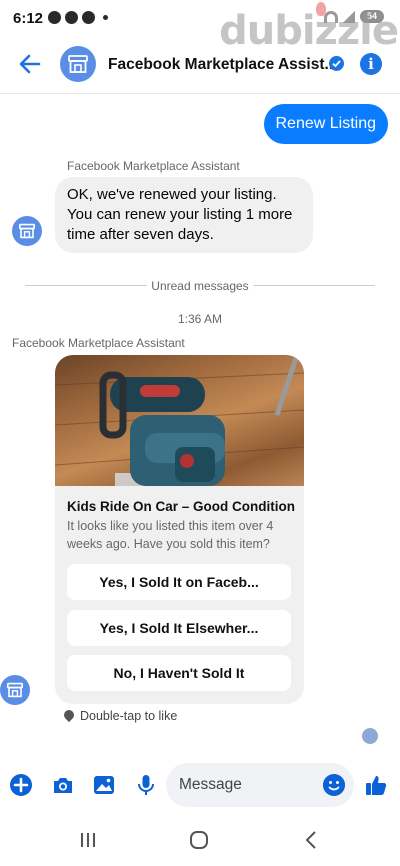  Describe the element at coordinates (69, 715) in the screenshot. I see `heart-icon` at that location.